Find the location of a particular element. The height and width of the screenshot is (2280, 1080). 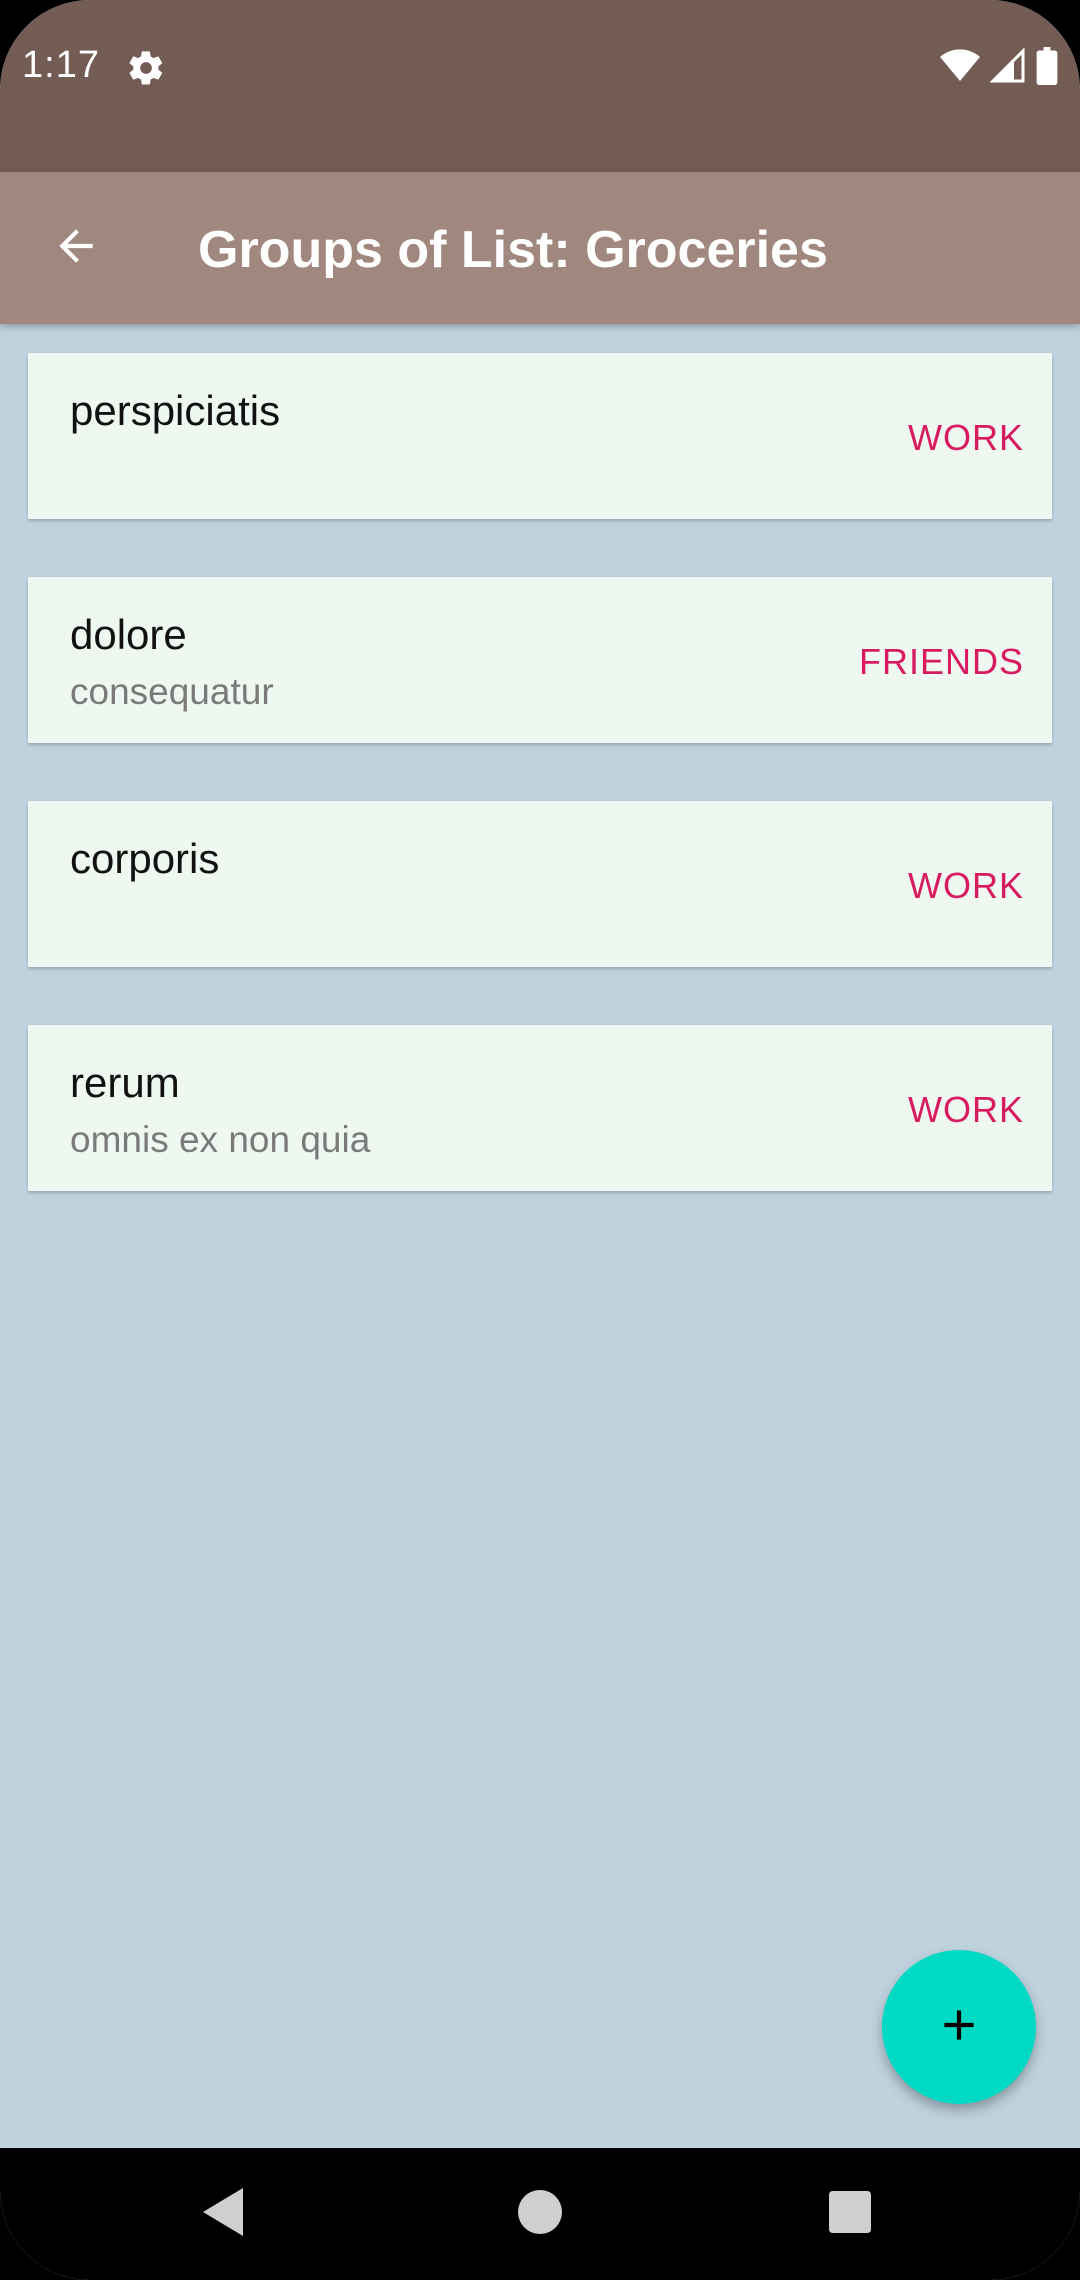

battery-icon is located at coordinates (1047, 68).